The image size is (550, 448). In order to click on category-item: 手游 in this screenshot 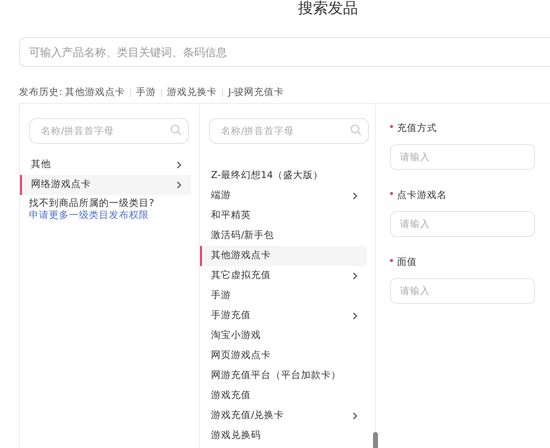, I will do `click(283, 296)`.